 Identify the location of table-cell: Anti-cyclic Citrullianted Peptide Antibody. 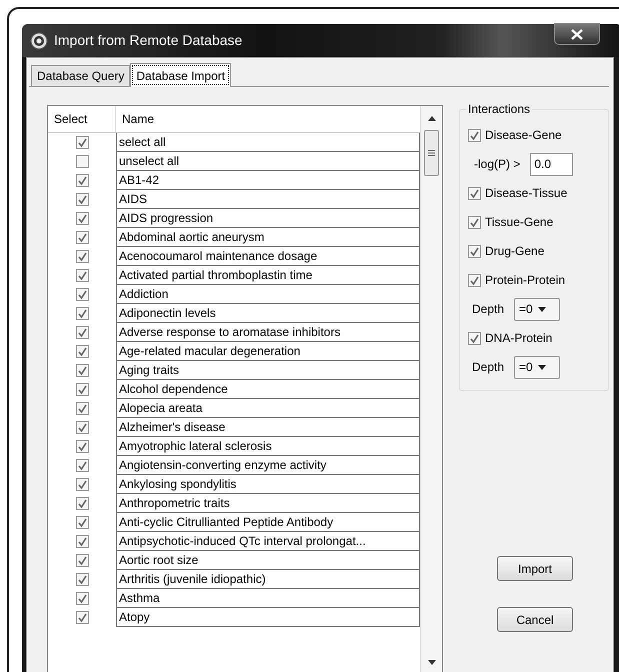
(268, 522).